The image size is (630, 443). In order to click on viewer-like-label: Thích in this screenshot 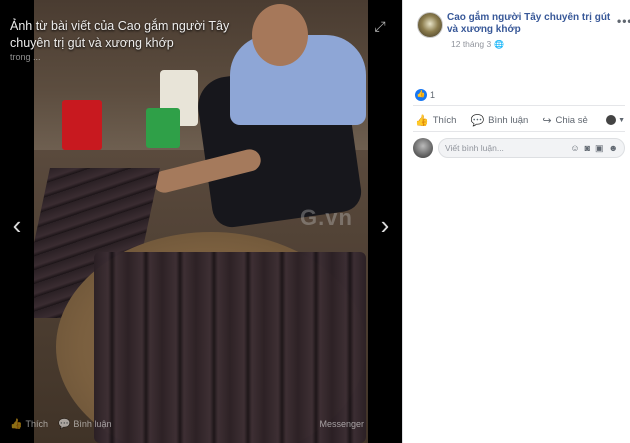, I will do `click(36, 424)`.